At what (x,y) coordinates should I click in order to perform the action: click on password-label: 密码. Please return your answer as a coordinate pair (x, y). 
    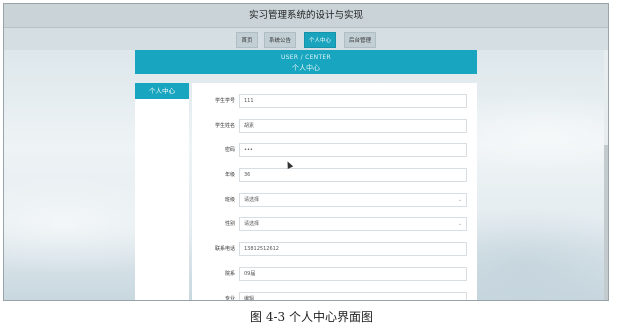
    Looking at the image, I should click on (229, 150).